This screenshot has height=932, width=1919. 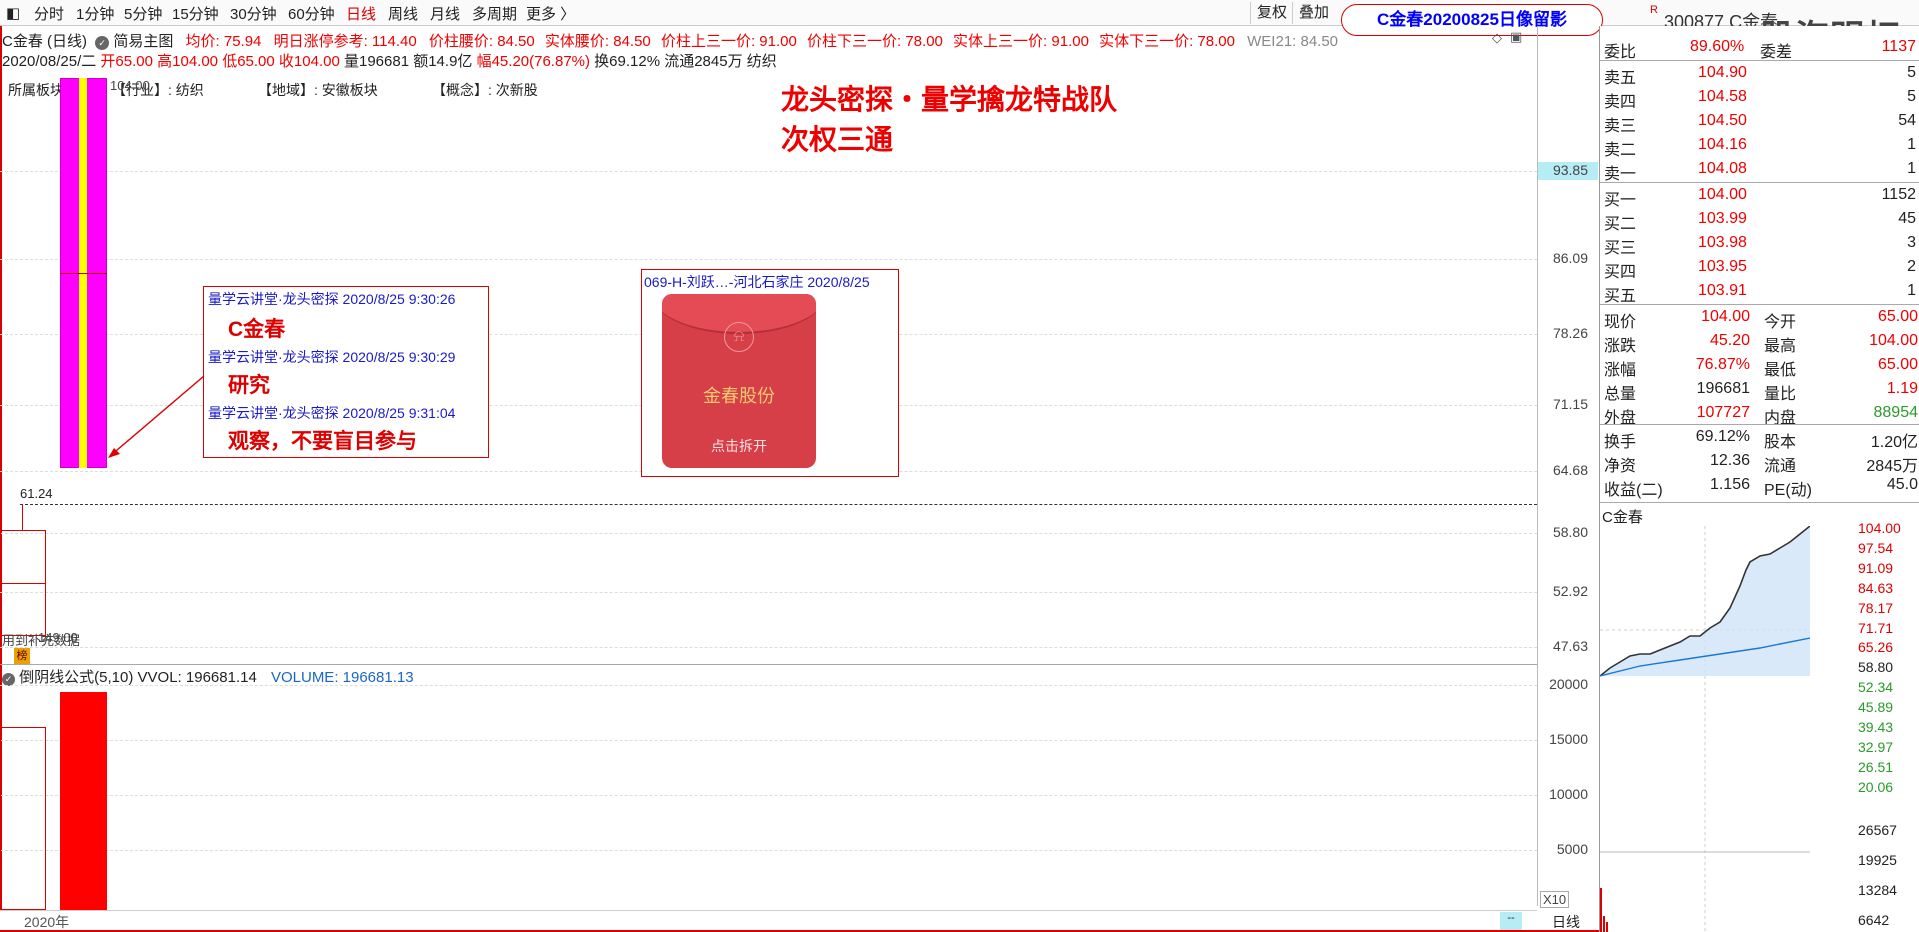 I want to click on bar-amplitude: 幅45.20(76.87%), so click(x=533, y=61).